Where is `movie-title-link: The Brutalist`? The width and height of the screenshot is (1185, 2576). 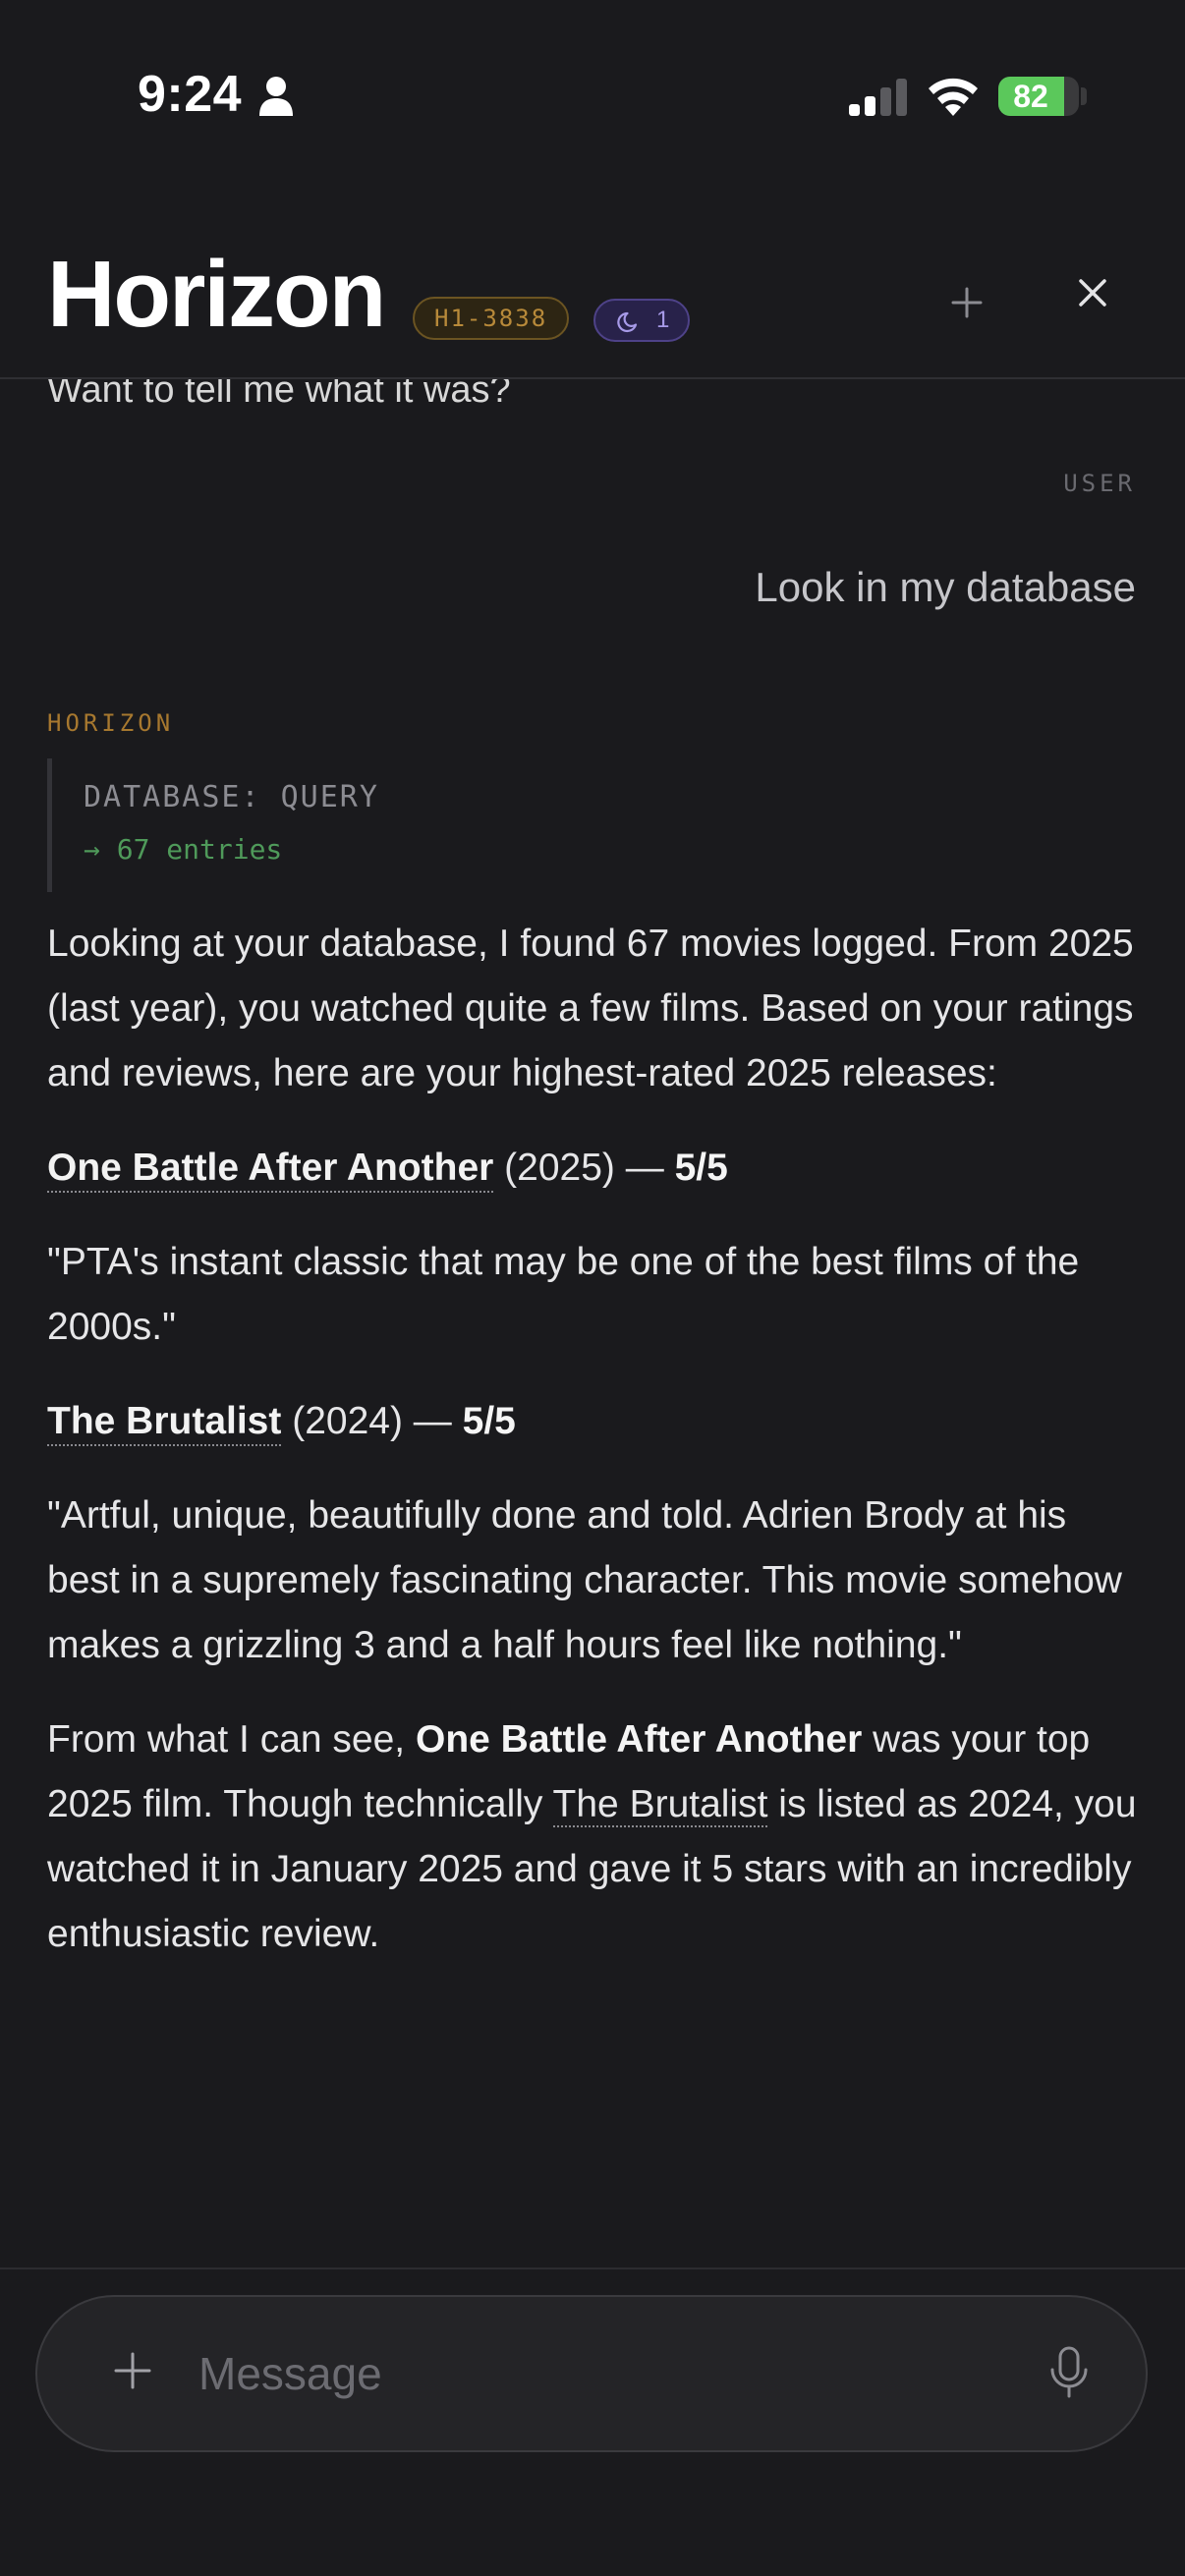 movie-title-link: The Brutalist is located at coordinates (165, 1423).